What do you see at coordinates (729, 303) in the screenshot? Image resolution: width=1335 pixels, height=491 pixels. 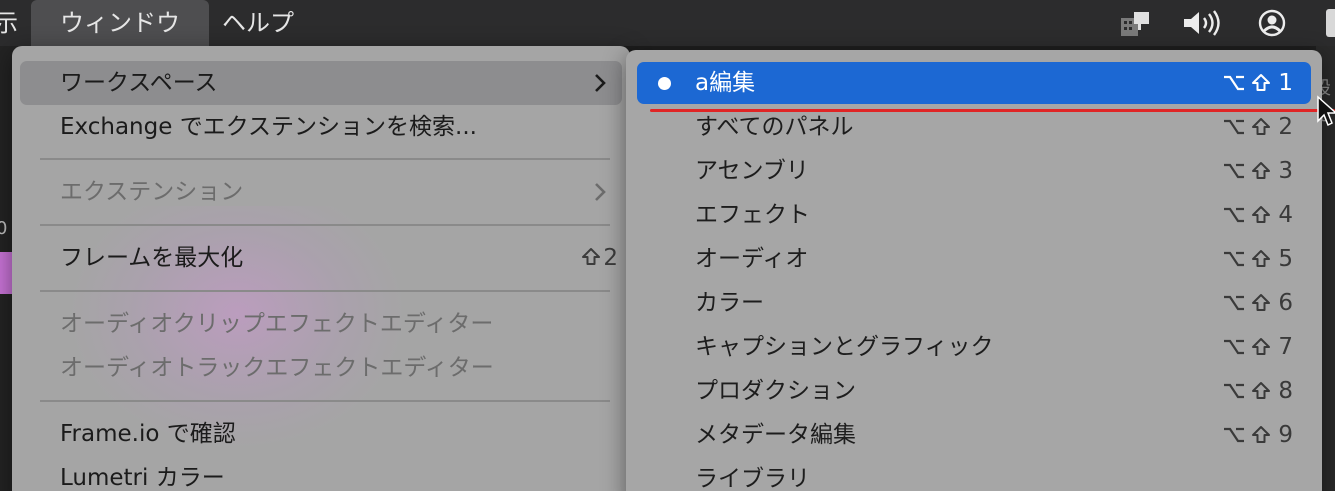 I see `workspace-item-label: カラー` at bounding box center [729, 303].